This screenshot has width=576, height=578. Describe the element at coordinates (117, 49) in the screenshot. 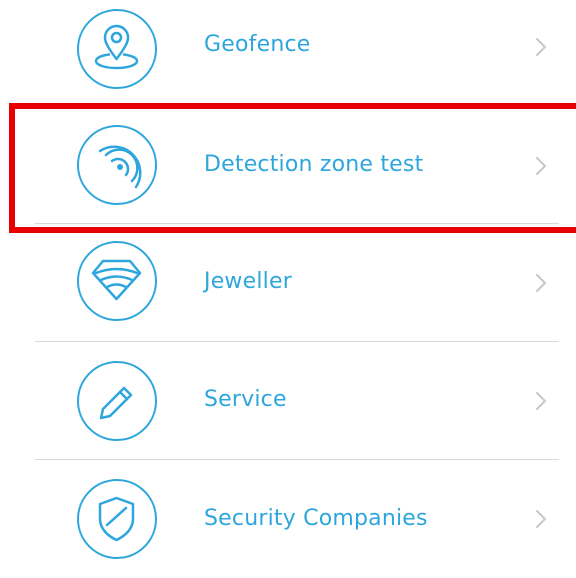

I see `location-pin-icon` at that location.